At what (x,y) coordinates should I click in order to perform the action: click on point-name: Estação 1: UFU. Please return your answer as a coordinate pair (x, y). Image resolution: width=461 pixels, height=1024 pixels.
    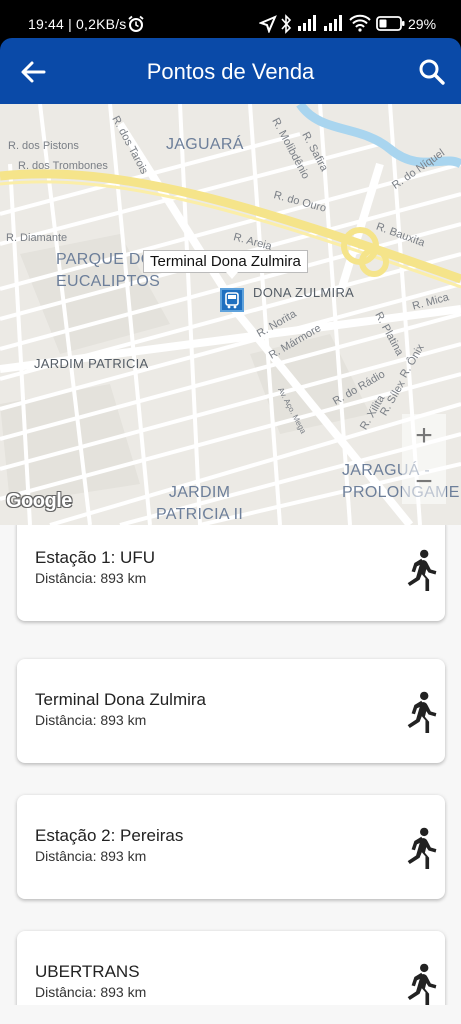
    Looking at the image, I should click on (95, 557).